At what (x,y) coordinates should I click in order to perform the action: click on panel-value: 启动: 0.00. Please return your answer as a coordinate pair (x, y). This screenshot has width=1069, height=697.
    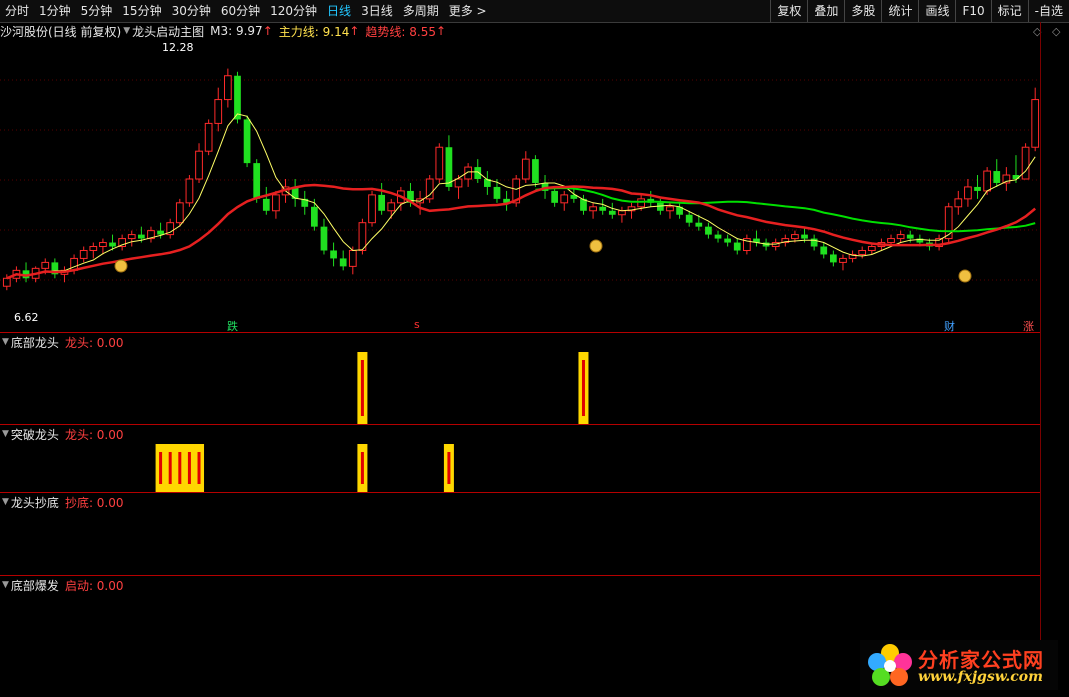
    Looking at the image, I should click on (94, 585).